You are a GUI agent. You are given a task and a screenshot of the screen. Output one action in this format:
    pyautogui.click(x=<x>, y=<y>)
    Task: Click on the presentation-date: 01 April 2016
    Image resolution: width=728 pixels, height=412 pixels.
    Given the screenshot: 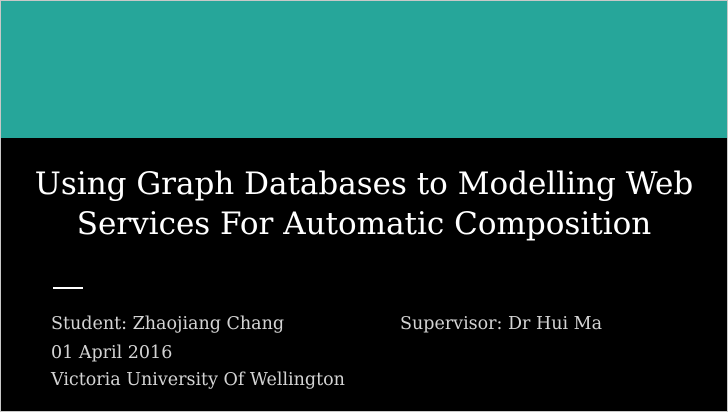 What is the action you would take?
    pyautogui.click(x=112, y=353)
    